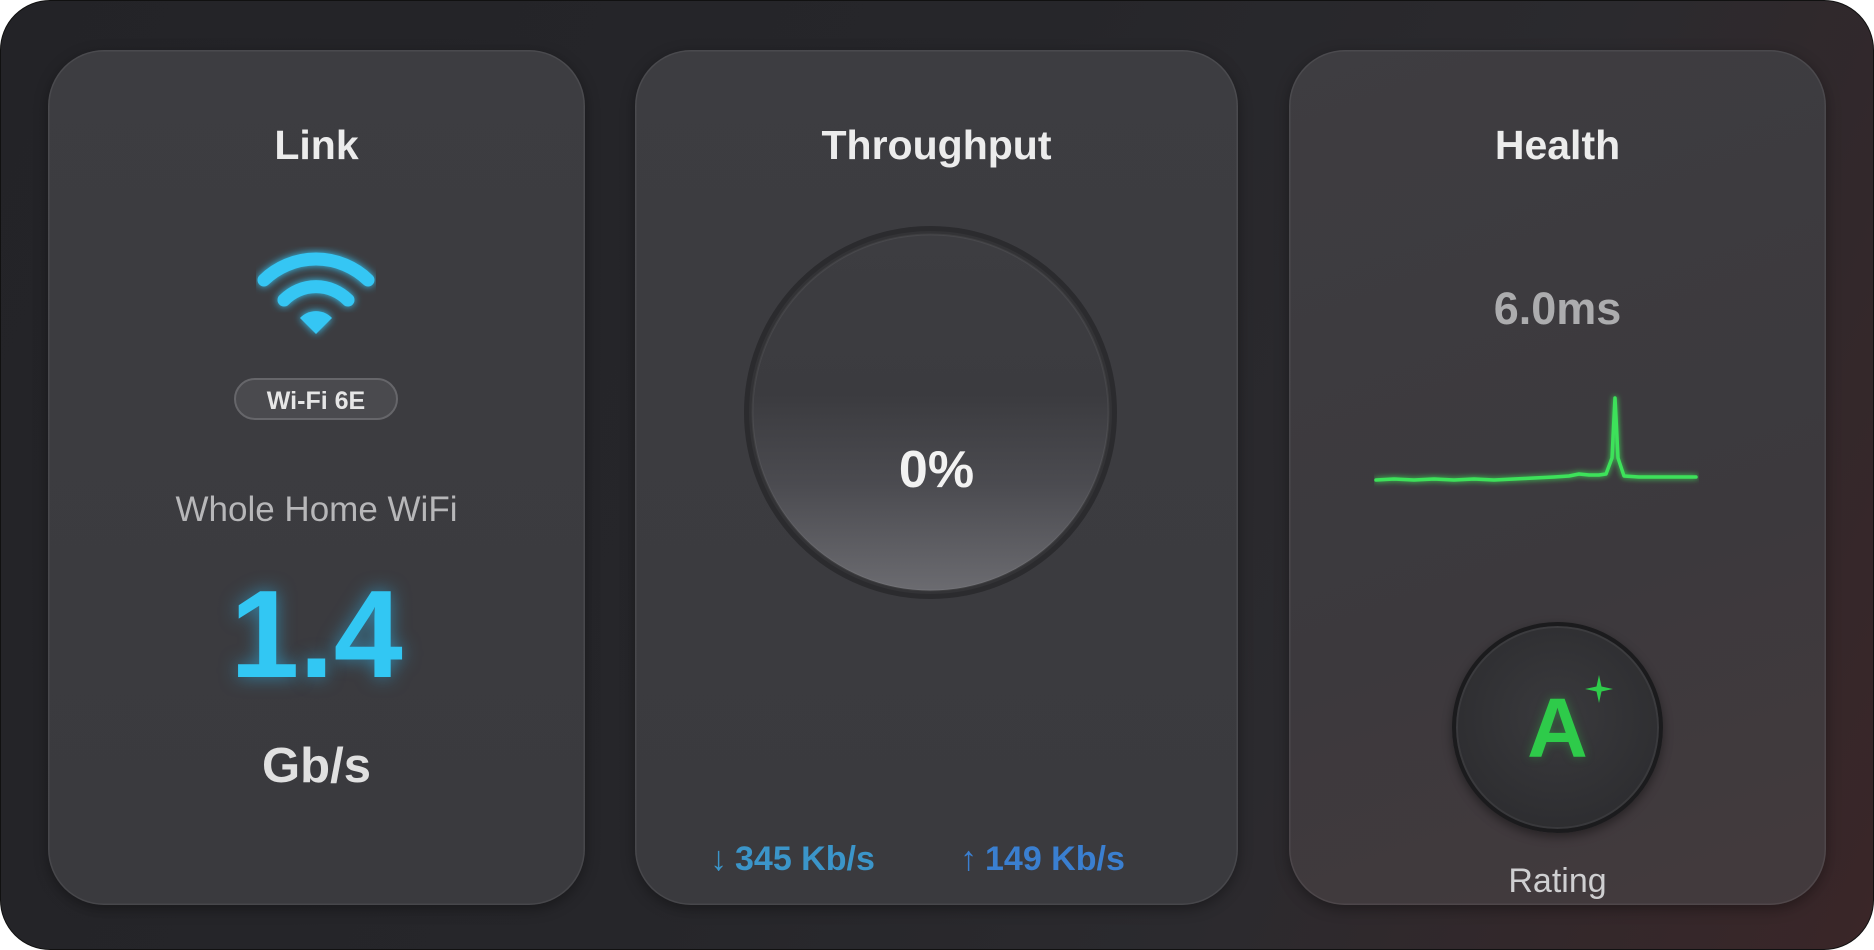 Image resolution: width=1874 pixels, height=950 pixels. Describe the element at coordinates (1055, 859) in the screenshot. I see `upload-rate-value: 149 Kb/s` at that location.